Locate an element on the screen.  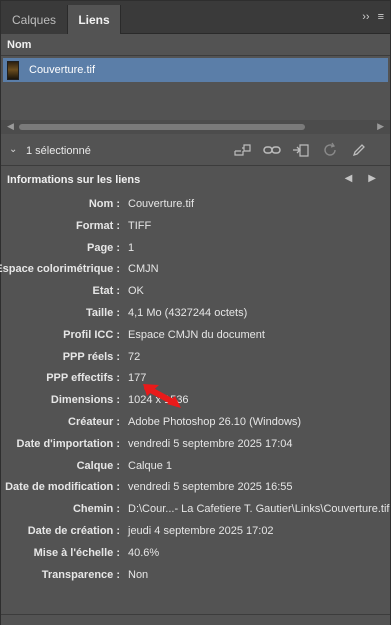
info-label: Créateur : is located at coordinates (94, 421).